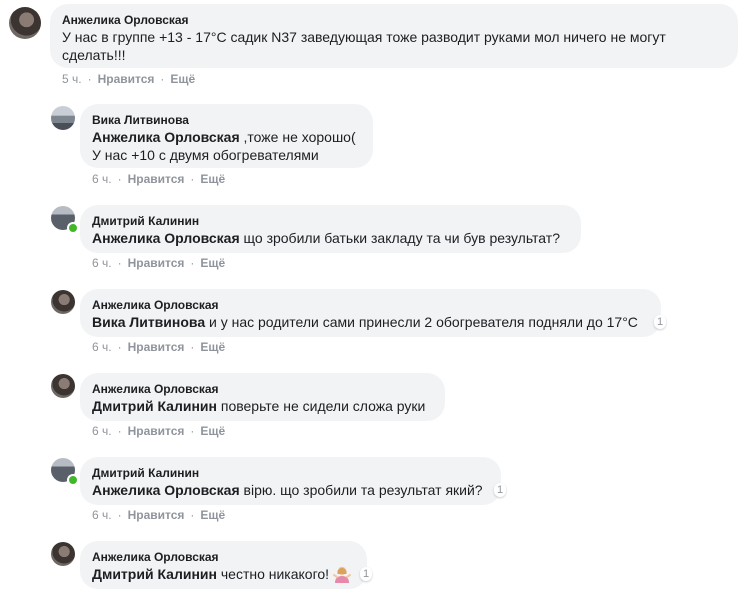  I want to click on comment-text-body: поверьте не сидели сложа руки, so click(323, 406).